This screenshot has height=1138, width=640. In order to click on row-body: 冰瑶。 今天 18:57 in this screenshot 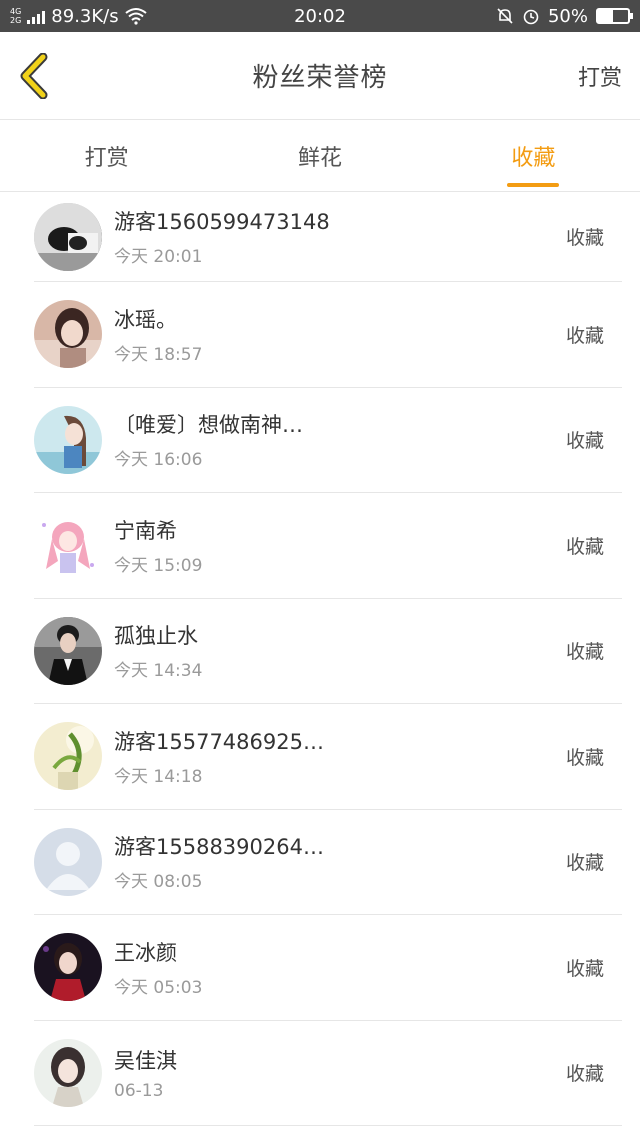, I will do `click(340, 334)`.